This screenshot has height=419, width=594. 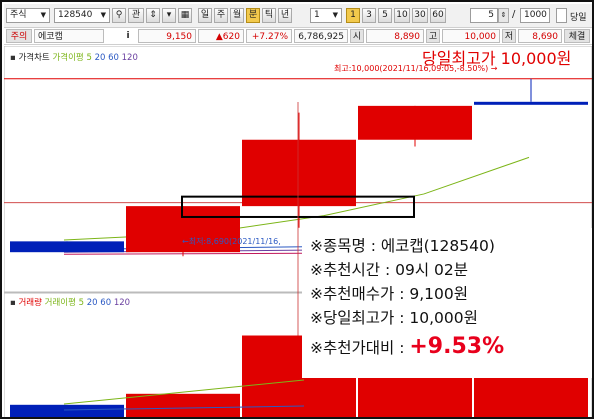 I want to click on unit-select: 1 ▼, so click(x=326, y=15).